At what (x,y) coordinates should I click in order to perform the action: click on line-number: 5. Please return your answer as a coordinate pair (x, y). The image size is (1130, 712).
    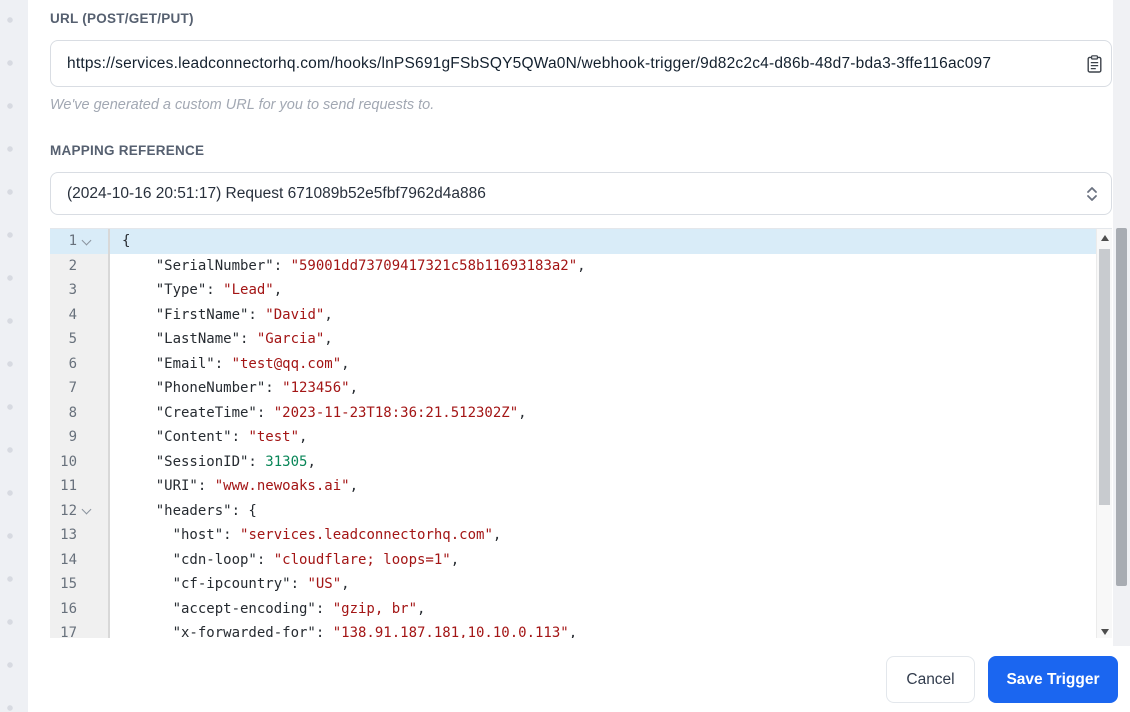
    Looking at the image, I should click on (72, 339).